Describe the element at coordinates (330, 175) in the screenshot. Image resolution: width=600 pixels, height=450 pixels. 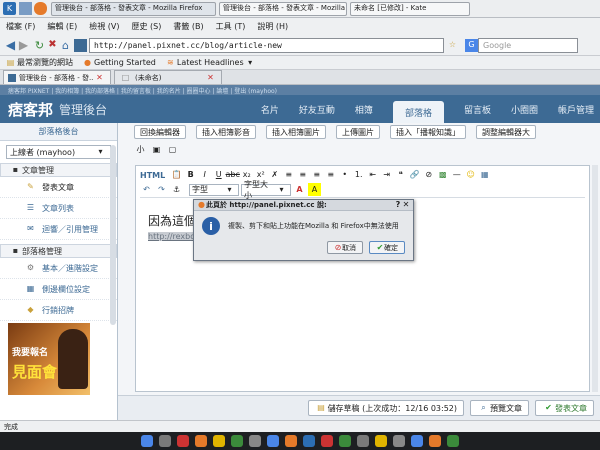
I see `justify-icon: ≡` at that location.